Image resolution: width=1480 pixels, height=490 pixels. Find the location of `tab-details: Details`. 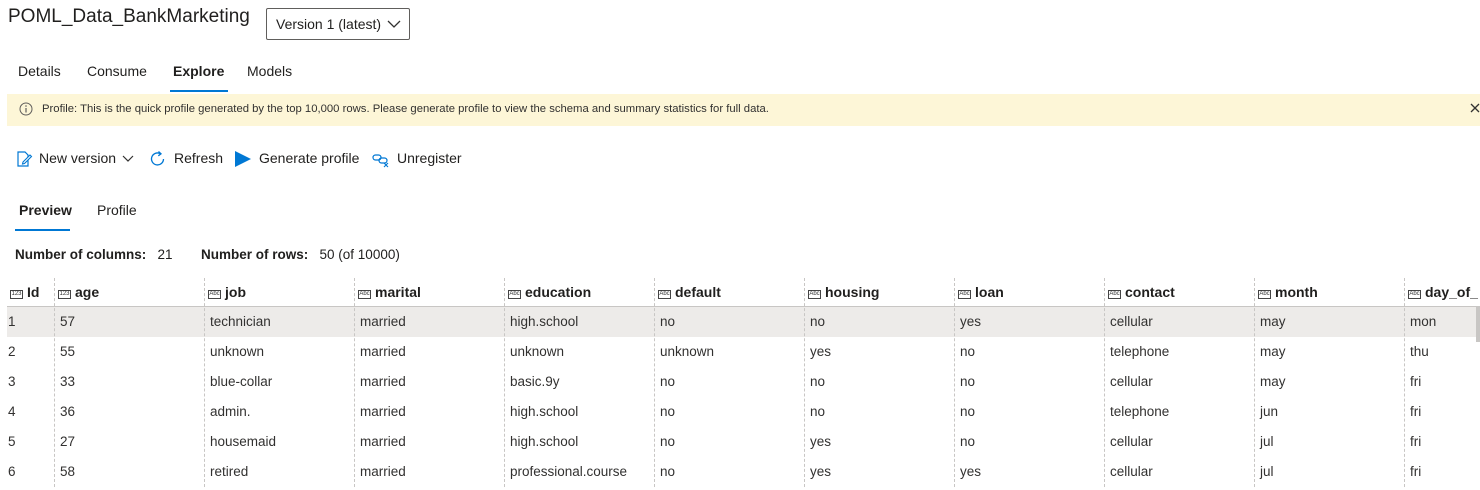

tab-details: Details is located at coordinates (39, 71).